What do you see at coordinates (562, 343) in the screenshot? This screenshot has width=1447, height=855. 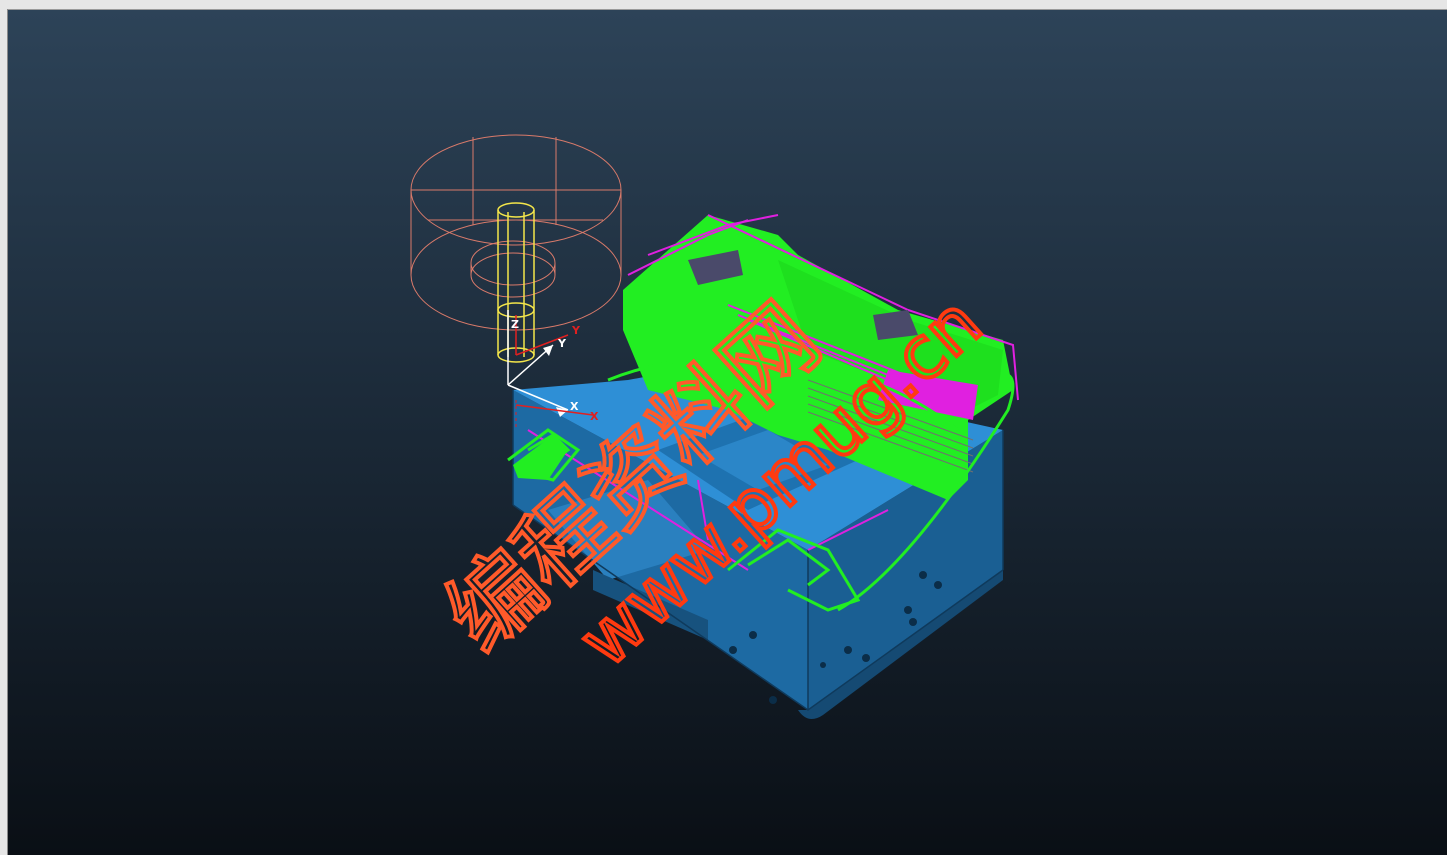 I see `axis-y-label: Y` at bounding box center [562, 343].